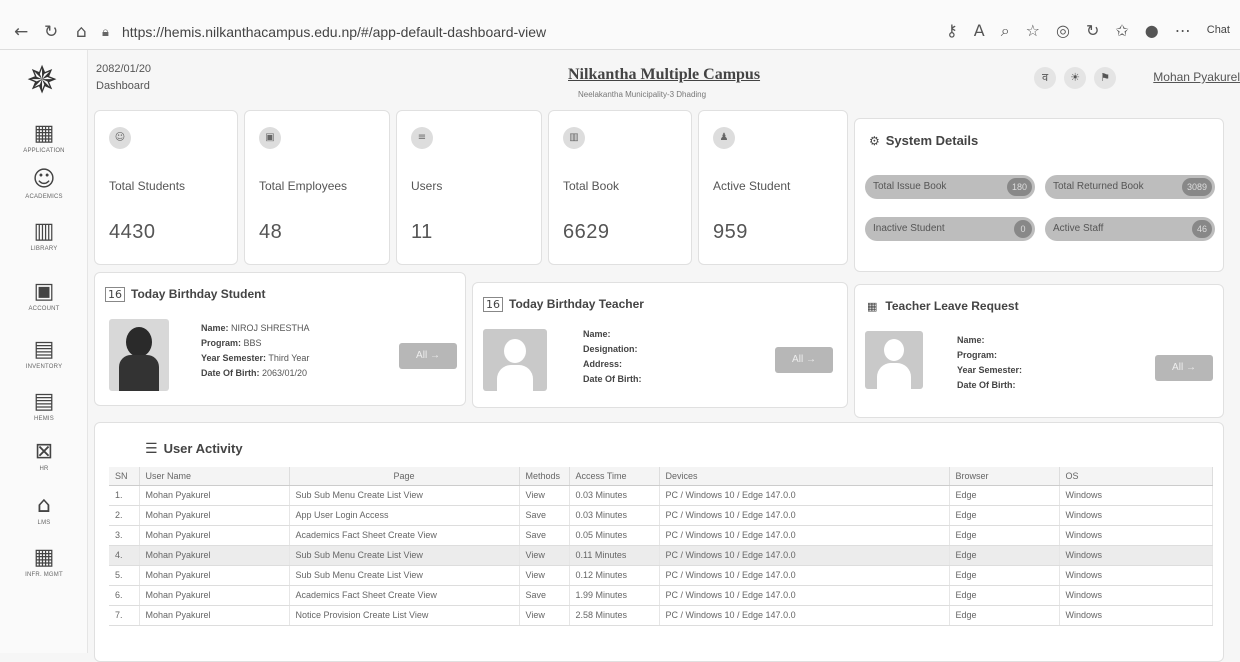 The height and width of the screenshot is (662, 1240). I want to click on campus-address: Neelakantha Municipality-3 Dhading, so click(642, 94).